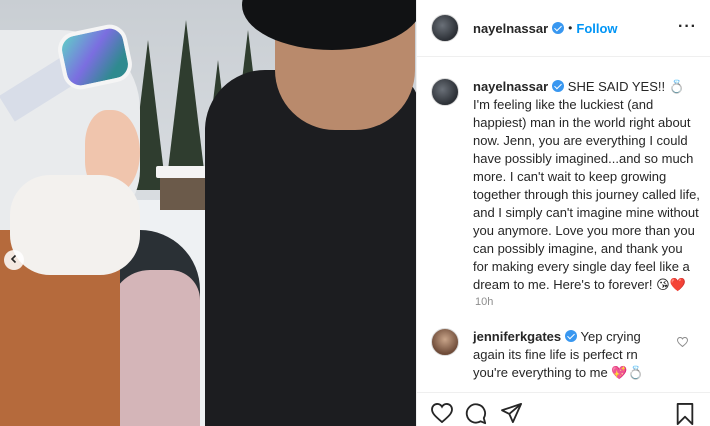 The height and width of the screenshot is (426, 710). Describe the element at coordinates (563, 409) in the screenshot. I see `action-bar` at that location.